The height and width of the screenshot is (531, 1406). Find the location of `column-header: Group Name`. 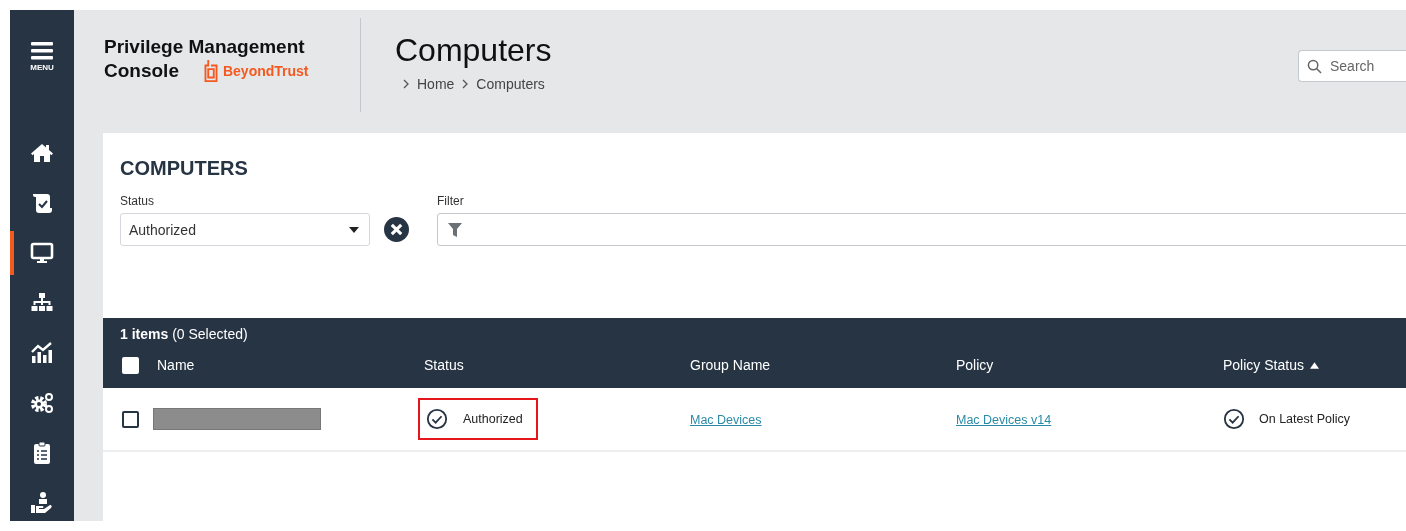

column-header: Group Name is located at coordinates (730, 365).